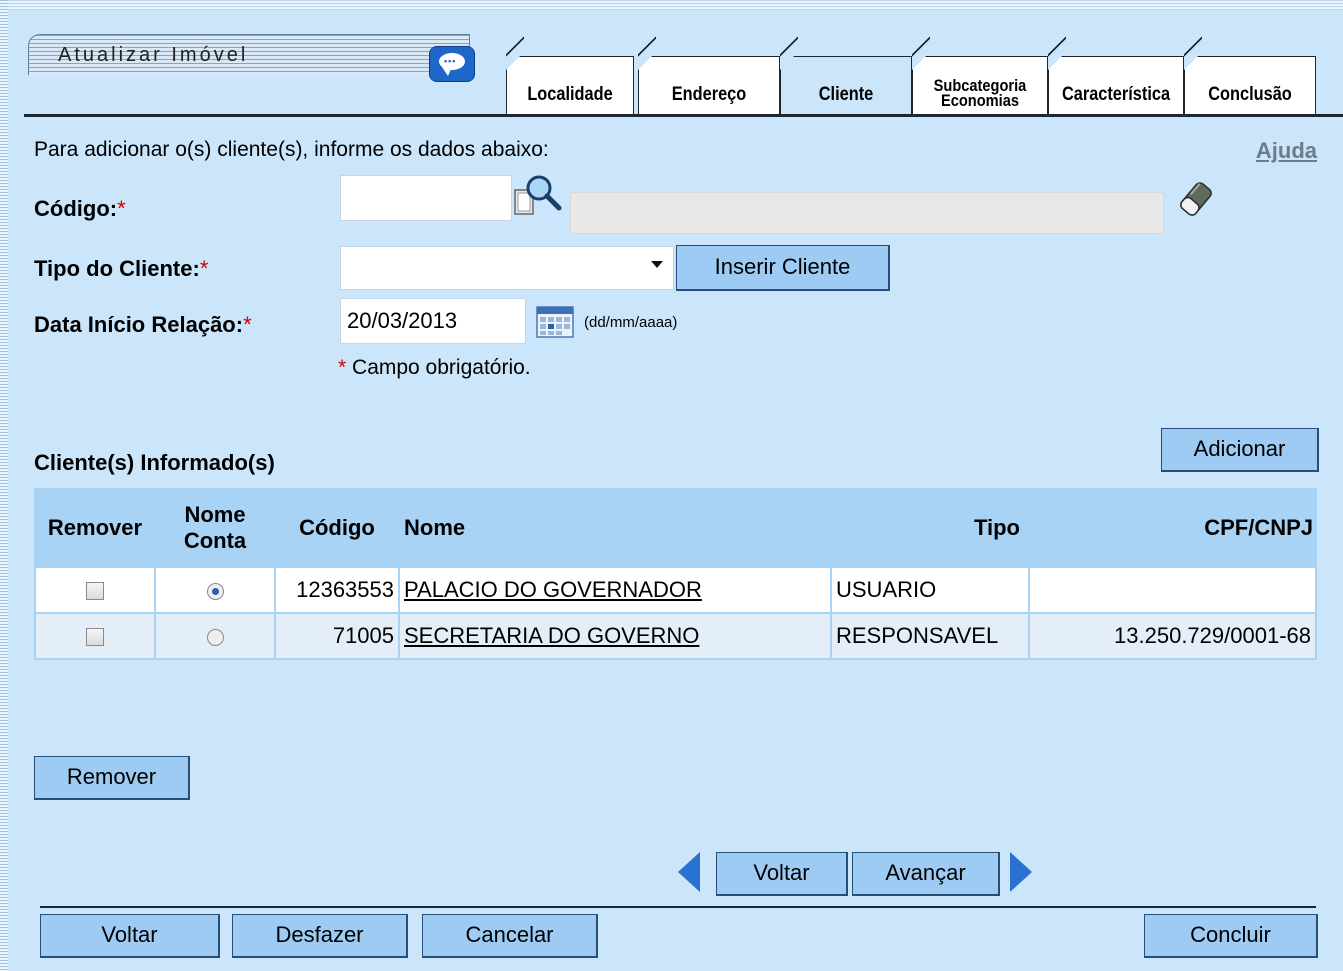 This screenshot has width=1343, height=971. Describe the element at coordinates (689, 872) in the screenshot. I see `arrow-left-icon` at that location.